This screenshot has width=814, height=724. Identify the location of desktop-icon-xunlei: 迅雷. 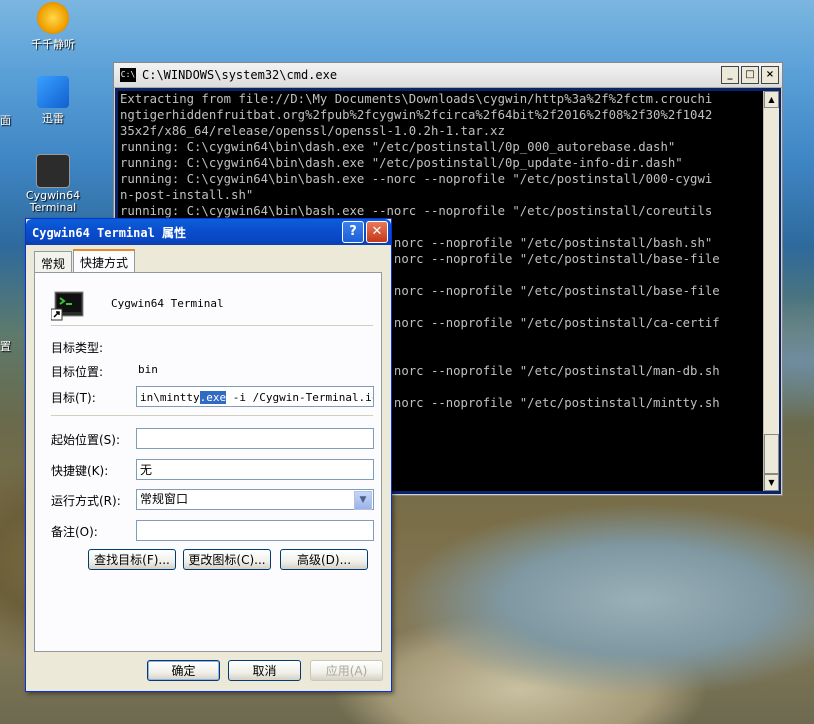
(53, 101).